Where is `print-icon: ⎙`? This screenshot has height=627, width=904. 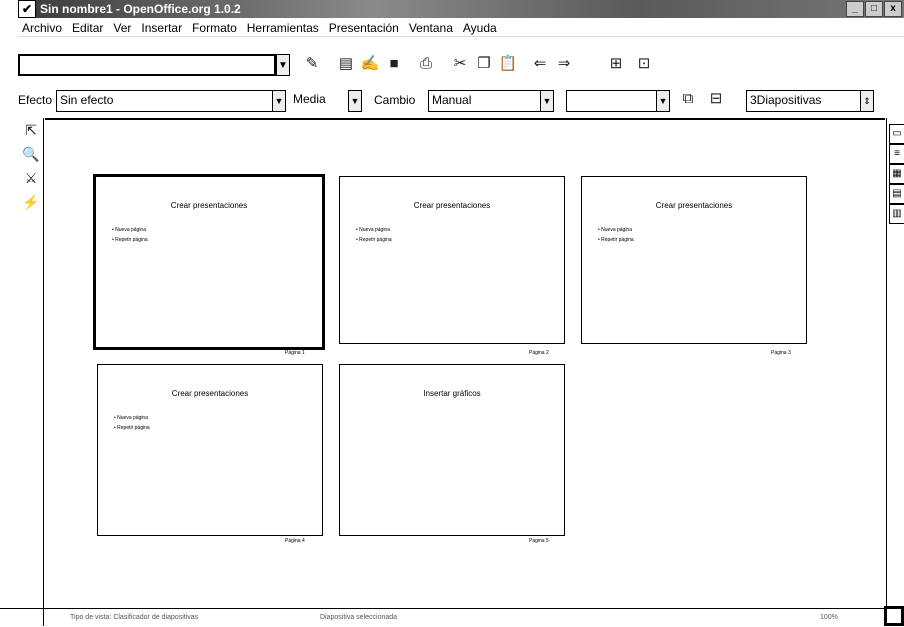
print-icon: ⎙ is located at coordinates (426, 64).